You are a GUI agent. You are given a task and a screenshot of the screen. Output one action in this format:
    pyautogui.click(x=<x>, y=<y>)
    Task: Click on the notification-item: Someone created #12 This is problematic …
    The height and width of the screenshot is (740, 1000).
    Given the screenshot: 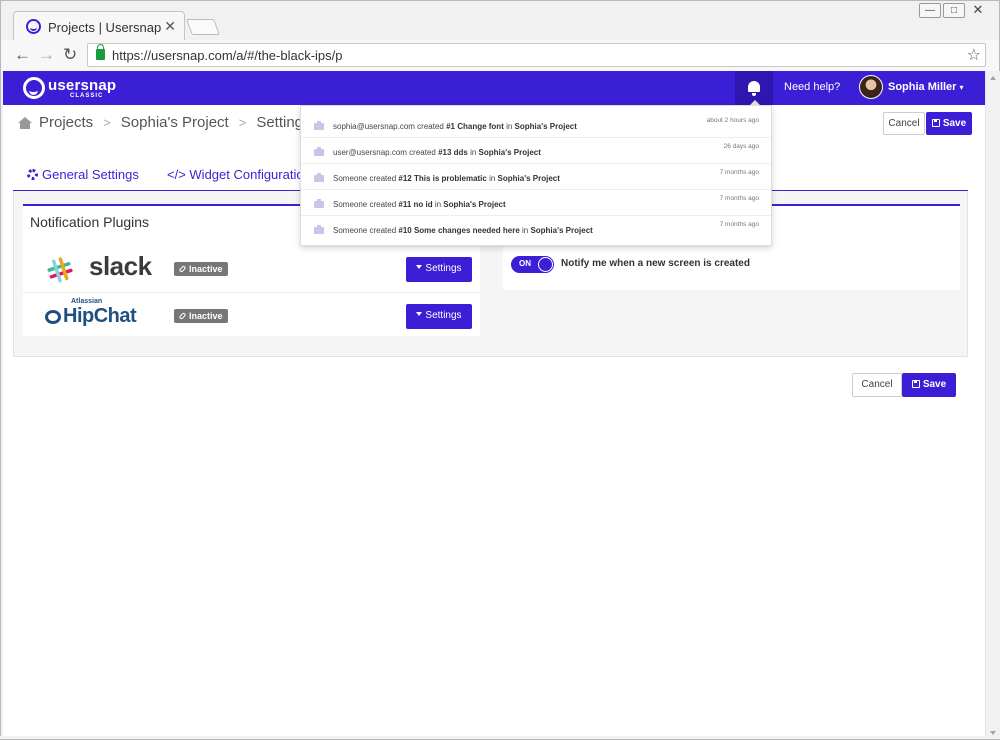 What is the action you would take?
    pyautogui.click(x=536, y=177)
    